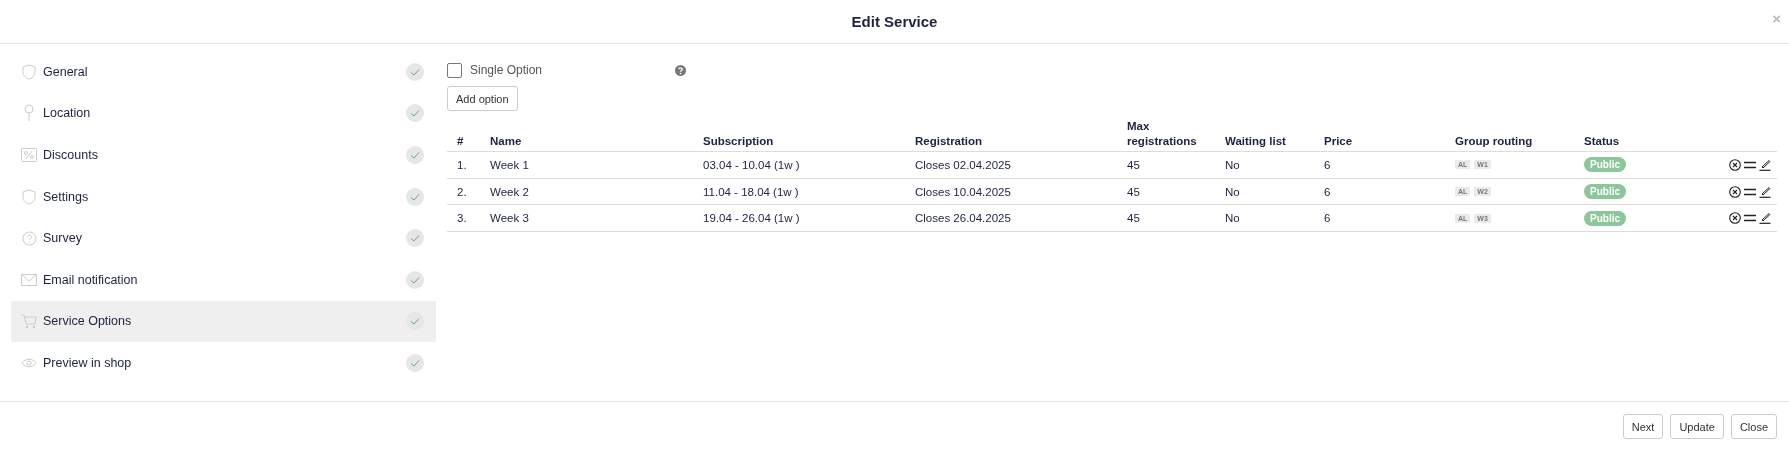 This screenshot has width=1789, height=451. Describe the element at coordinates (460, 141) in the screenshot. I see `column-header: #` at that location.